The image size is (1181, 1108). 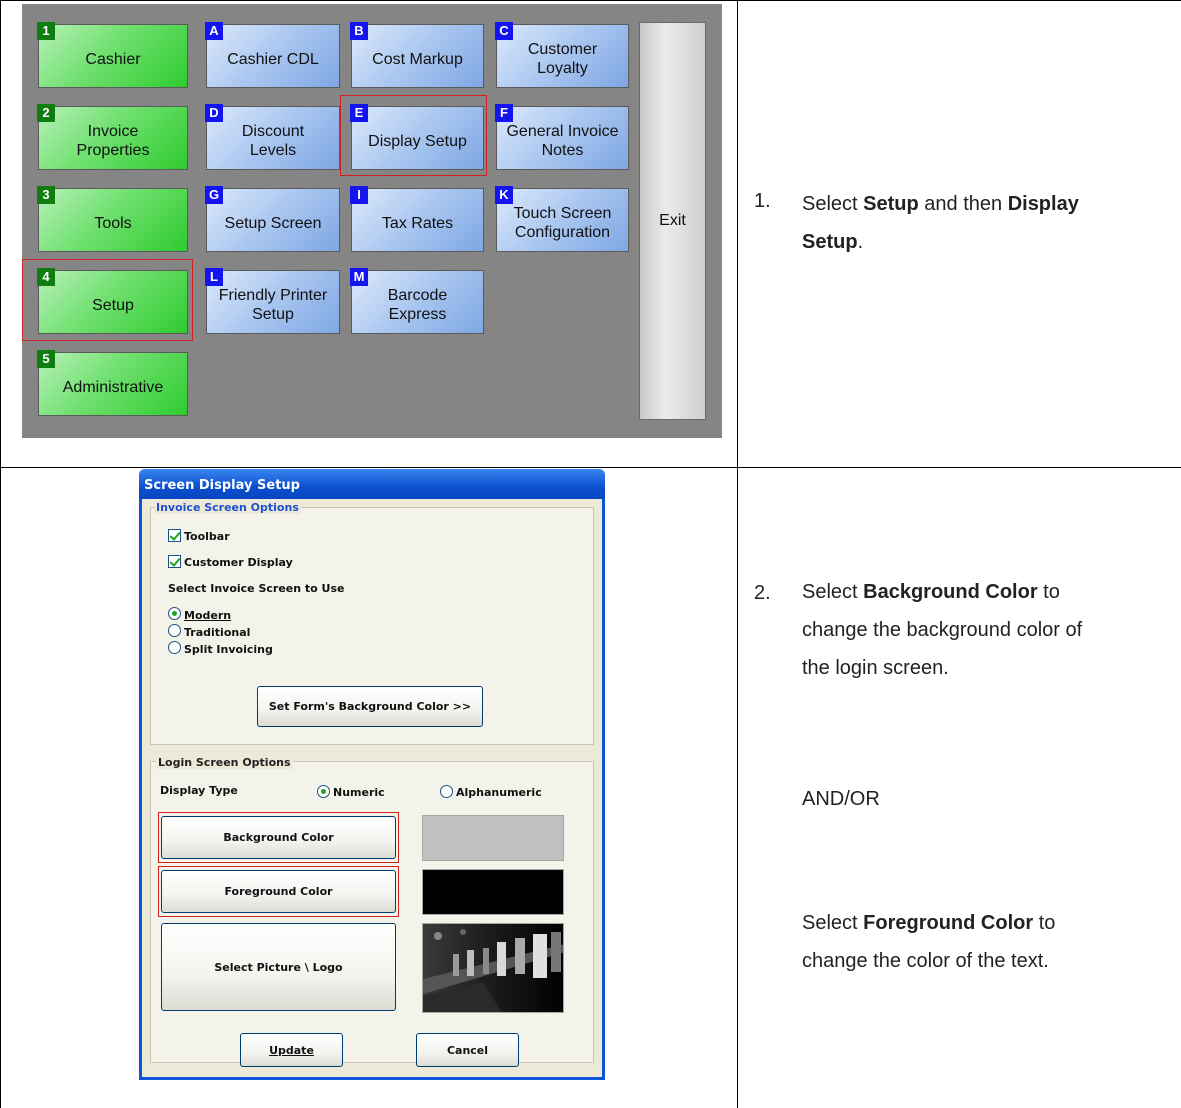 I want to click on step-2-number: 2., so click(x=762, y=593).